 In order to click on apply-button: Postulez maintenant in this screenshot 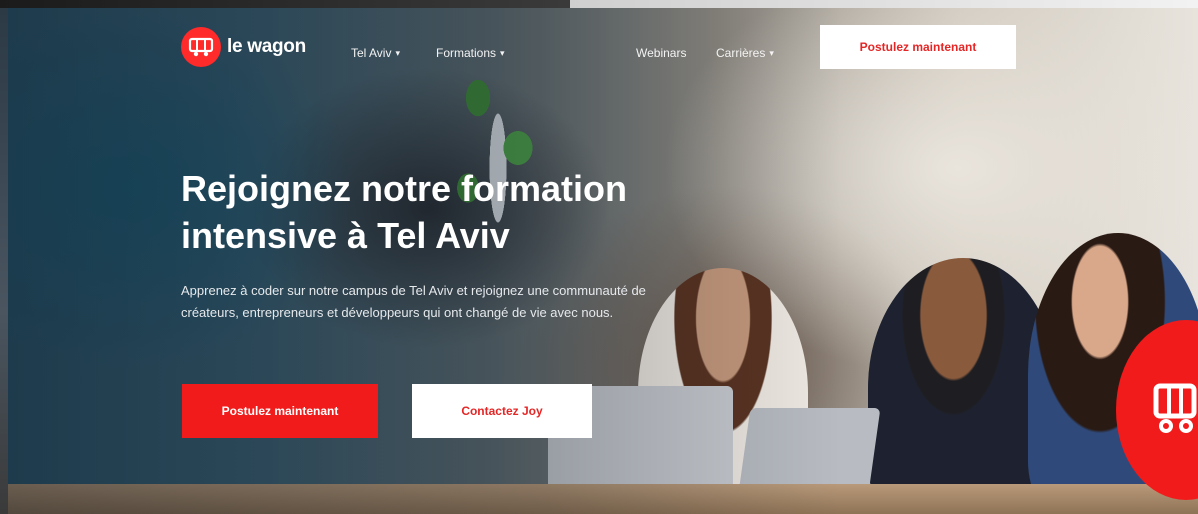, I will do `click(280, 411)`.